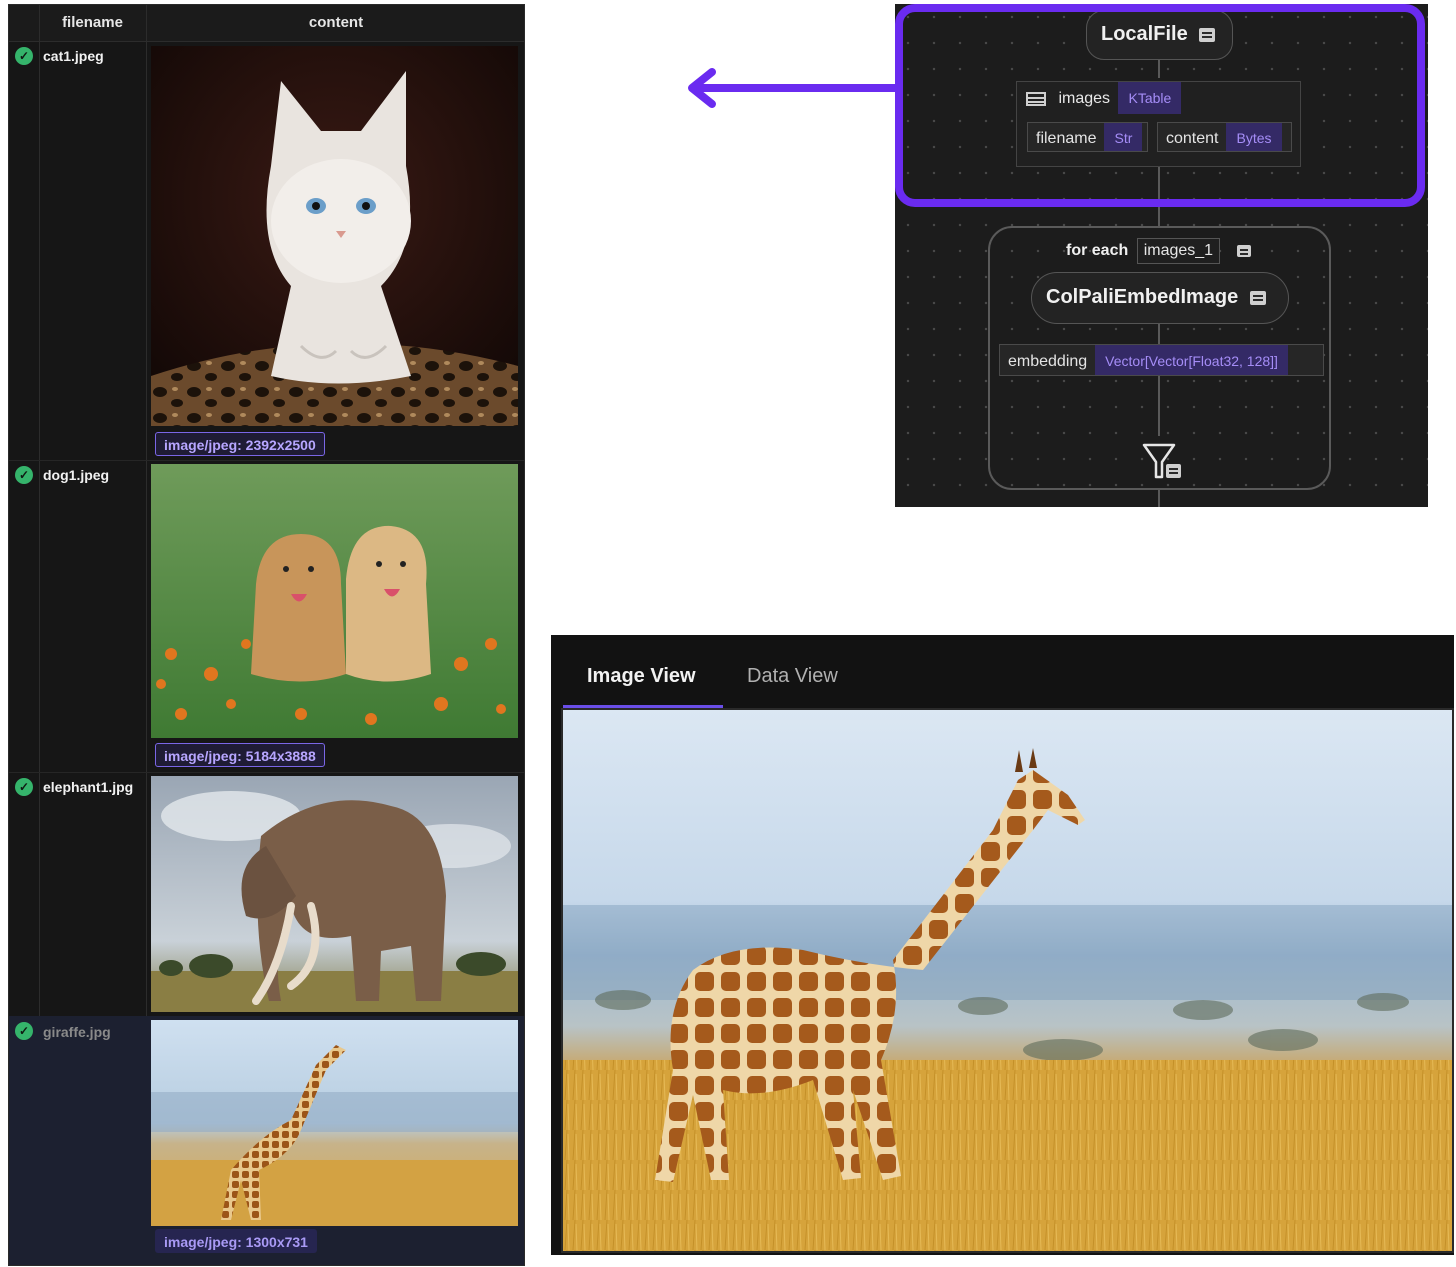 The image size is (1456, 1267). Describe the element at coordinates (236, 1241) in the screenshot. I see `mime-badge: image/jpeg: 1300x731` at that location.